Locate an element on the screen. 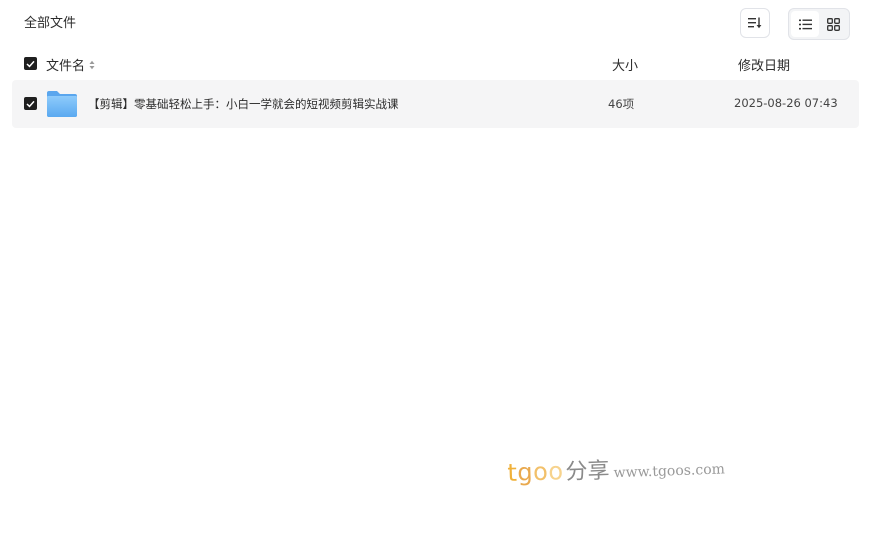 This screenshot has width=874, height=538. watermark-text: 分享 is located at coordinates (587, 471).